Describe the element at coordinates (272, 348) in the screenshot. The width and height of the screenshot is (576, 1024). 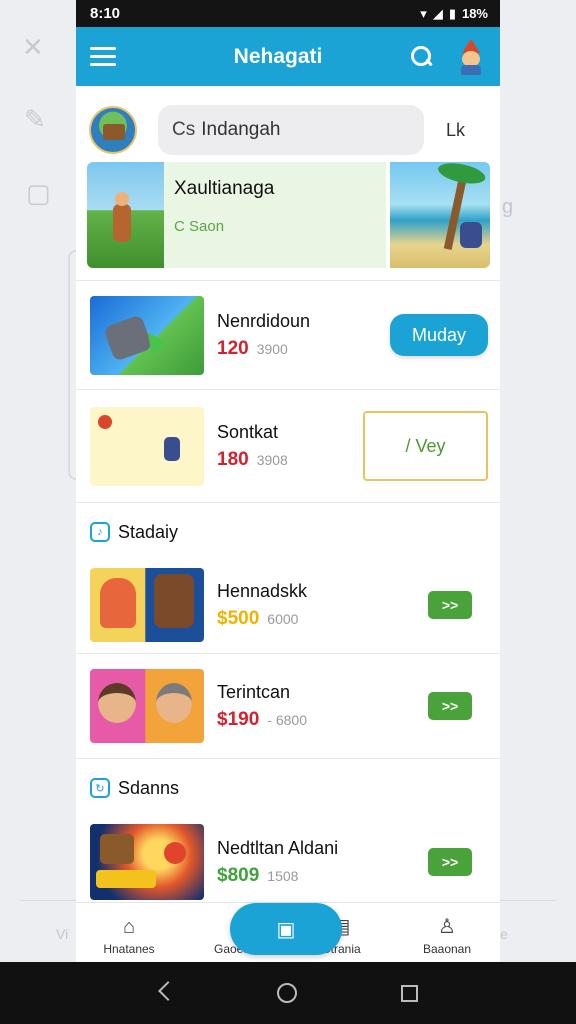
I see `item-old-price: 3900` at that location.